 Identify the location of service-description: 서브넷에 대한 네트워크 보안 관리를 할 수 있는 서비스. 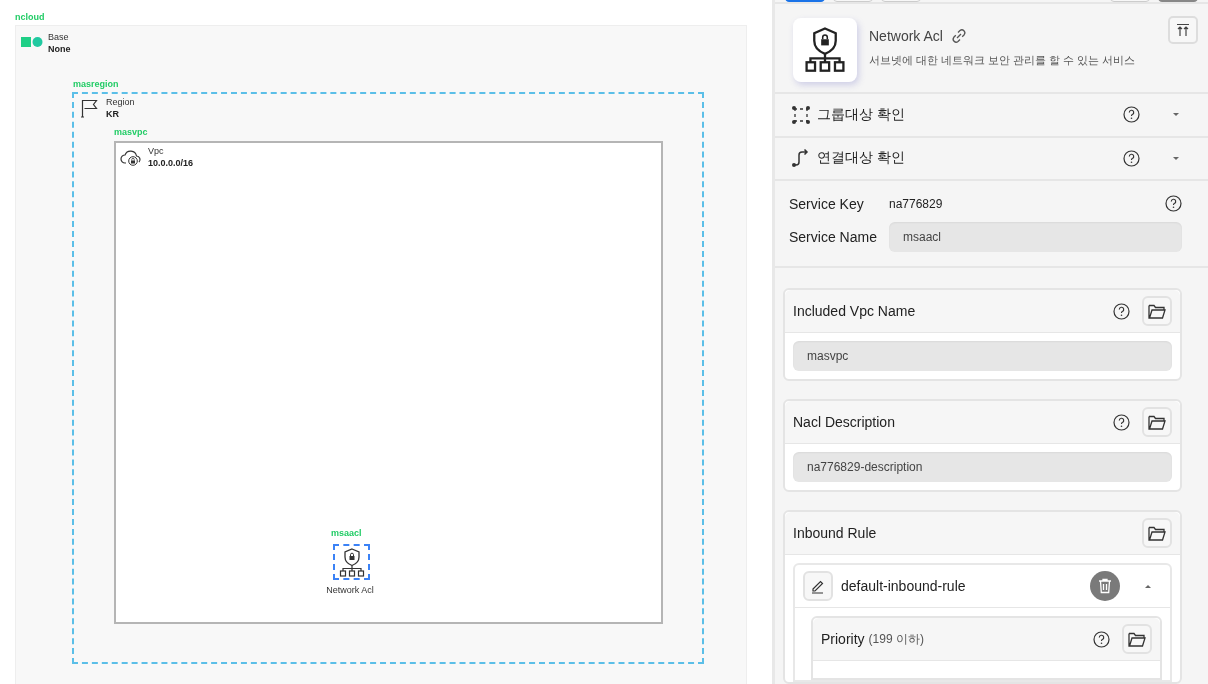
(1002, 60).